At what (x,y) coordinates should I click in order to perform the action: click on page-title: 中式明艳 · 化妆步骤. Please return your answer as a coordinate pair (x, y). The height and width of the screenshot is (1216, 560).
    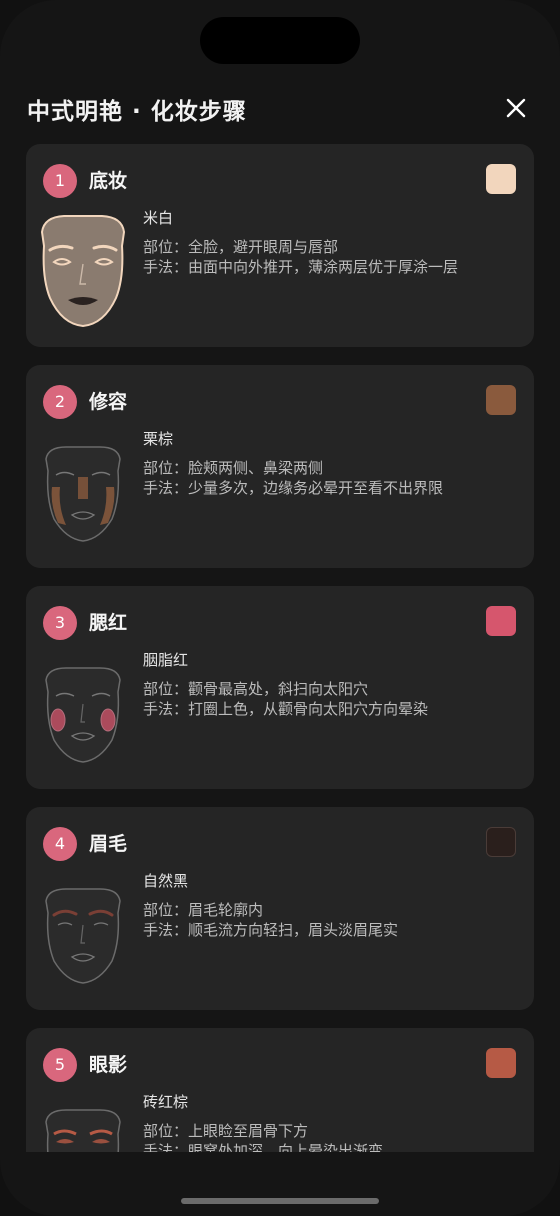
    Looking at the image, I should click on (137, 112).